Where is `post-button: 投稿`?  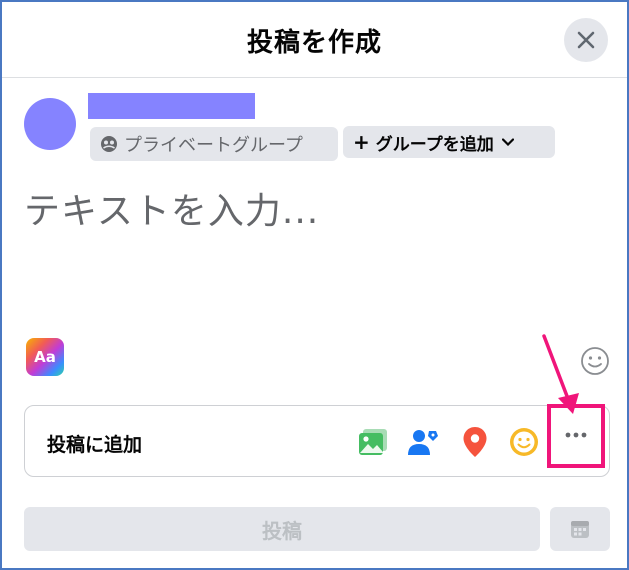
post-button: 投稿 is located at coordinates (282, 529).